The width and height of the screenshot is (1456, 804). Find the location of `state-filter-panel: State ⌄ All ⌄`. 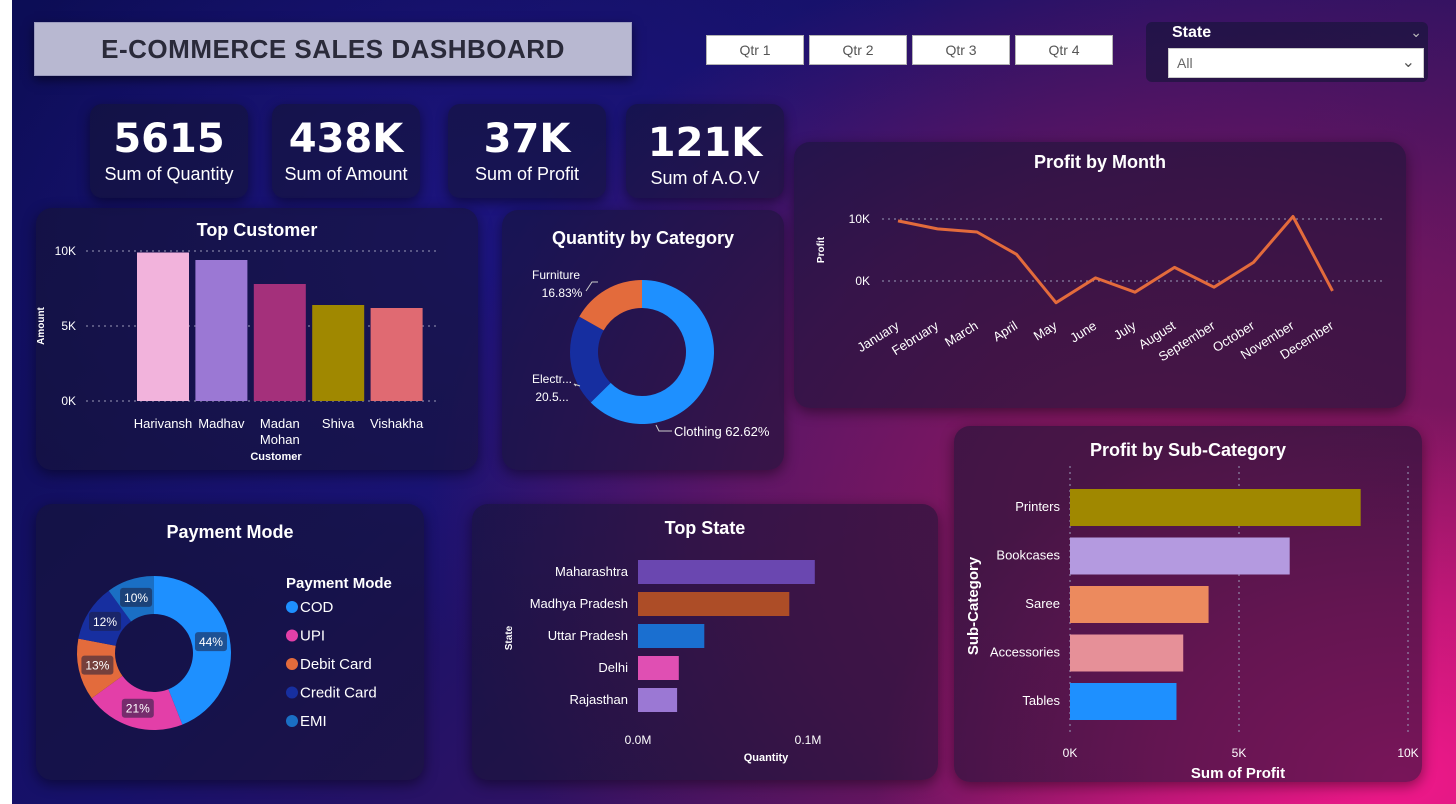

state-filter-panel: State ⌄ All ⌄ is located at coordinates (1287, 52).